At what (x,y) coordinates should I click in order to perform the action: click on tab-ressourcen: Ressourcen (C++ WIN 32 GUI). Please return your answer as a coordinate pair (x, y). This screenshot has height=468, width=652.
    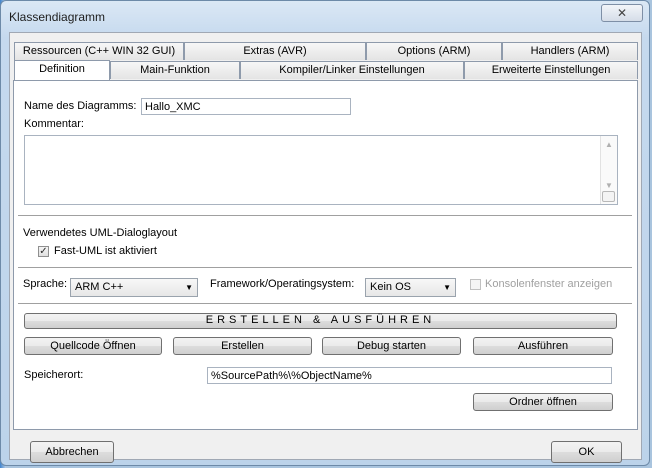
    Looking at the image, I should click on (99, 51).